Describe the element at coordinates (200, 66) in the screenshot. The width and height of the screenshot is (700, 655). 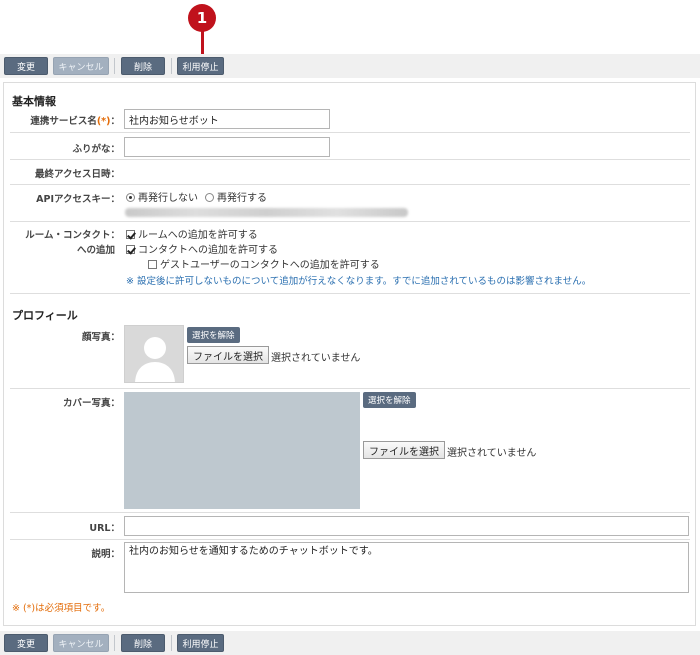
I see `suspend-button-top: 利用停止` at that location.